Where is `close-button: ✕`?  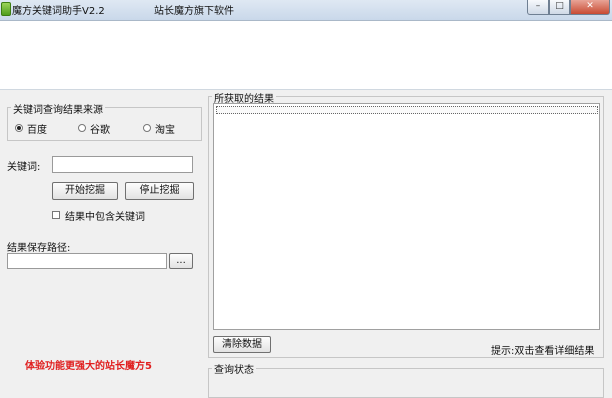
close-button: ✕ is located at coordinates (590, 7).